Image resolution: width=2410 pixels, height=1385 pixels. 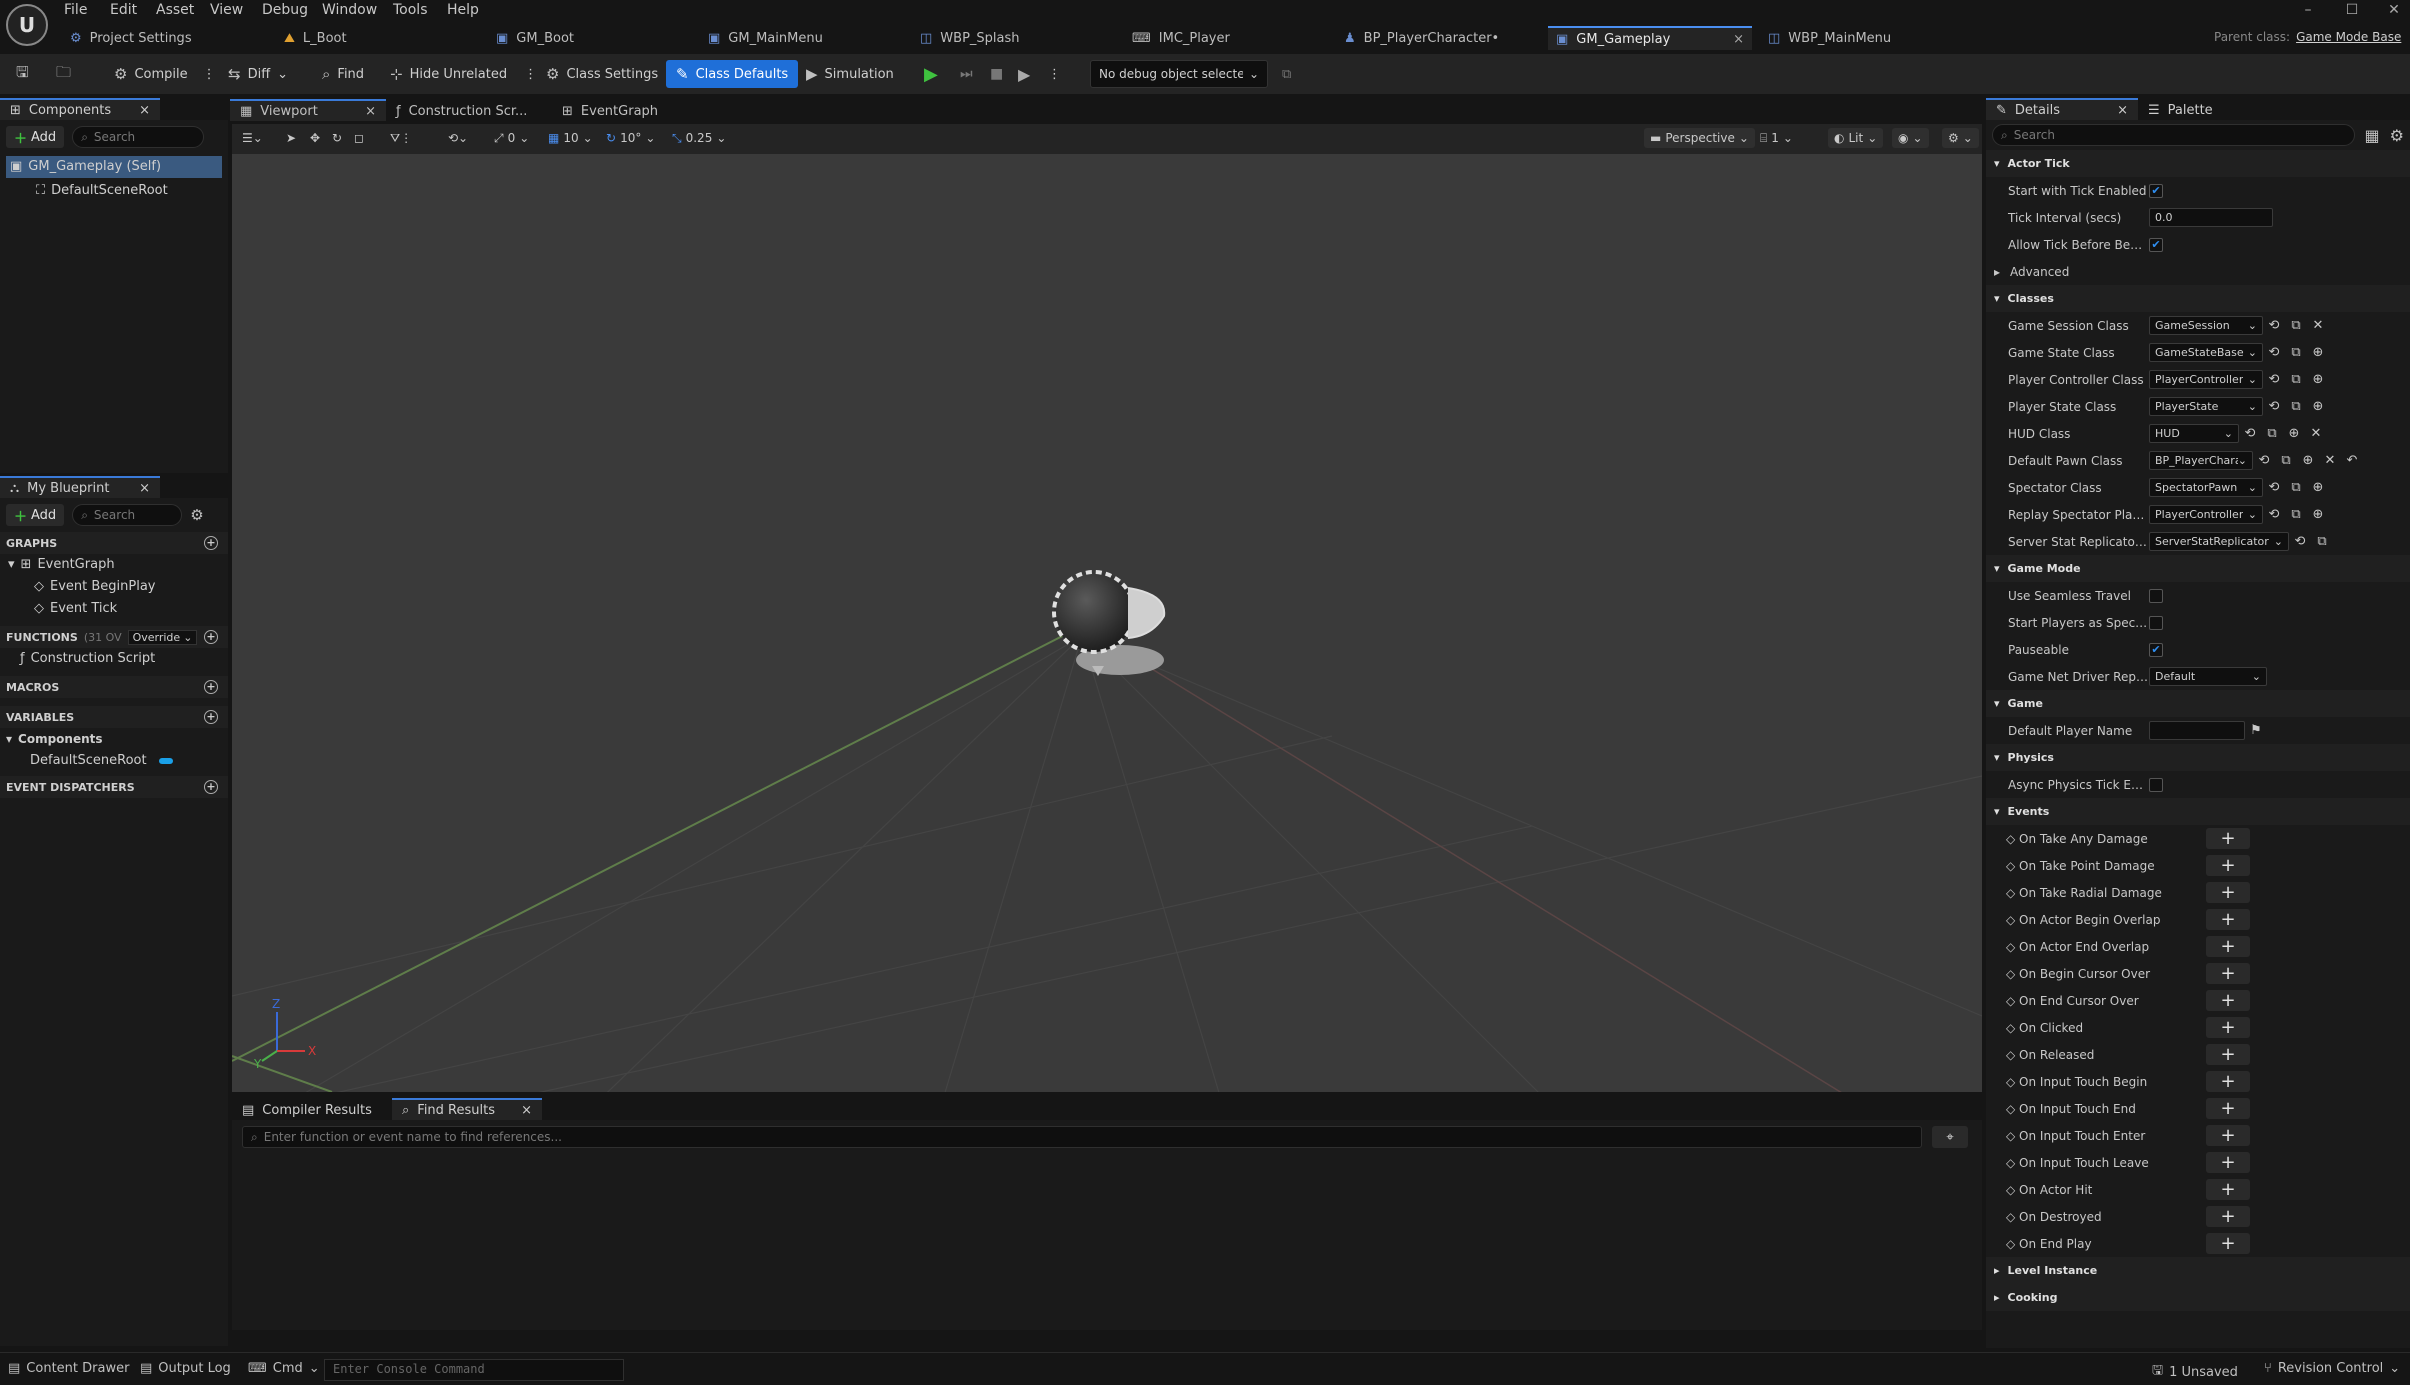 What do you see at coordinates (1950, 1137) in the screenshot?
I see `find-in-all-blueprints-icon: ⌖` at bounding box center [1950, 1137].